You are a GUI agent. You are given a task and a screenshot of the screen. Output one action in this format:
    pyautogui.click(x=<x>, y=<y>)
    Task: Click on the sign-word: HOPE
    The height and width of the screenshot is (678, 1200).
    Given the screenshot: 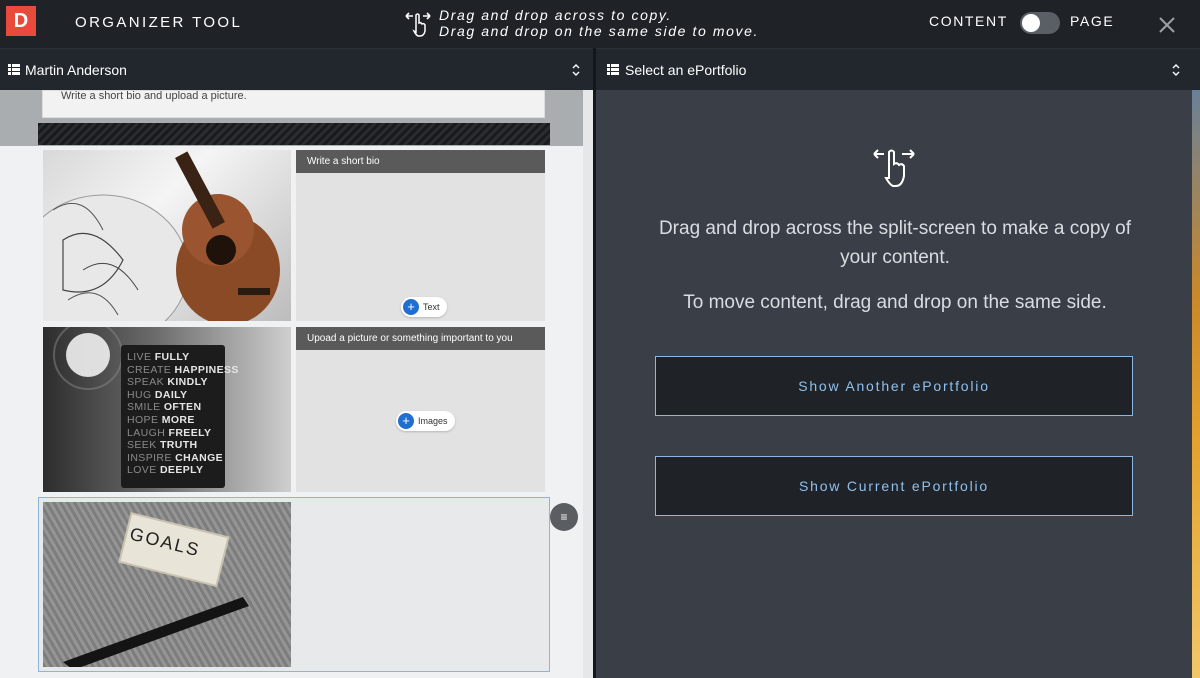 What is the action you would take?
    pyautogui.click(x=143, y=419)
    